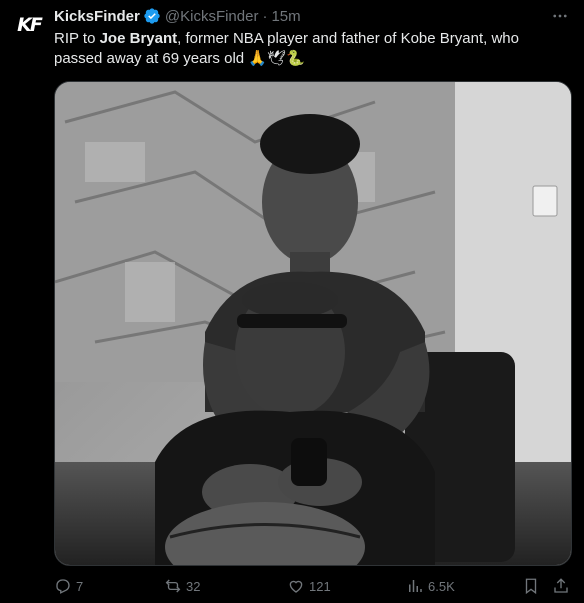 This screenshot has height=603, width=584. I want to click on avatar-logo: KF, so click(30, 25).